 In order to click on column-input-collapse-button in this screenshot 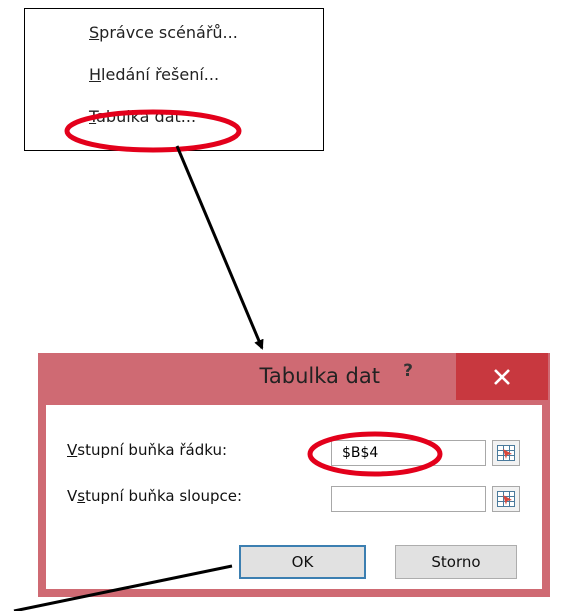, I will do `click(506, 499)`.